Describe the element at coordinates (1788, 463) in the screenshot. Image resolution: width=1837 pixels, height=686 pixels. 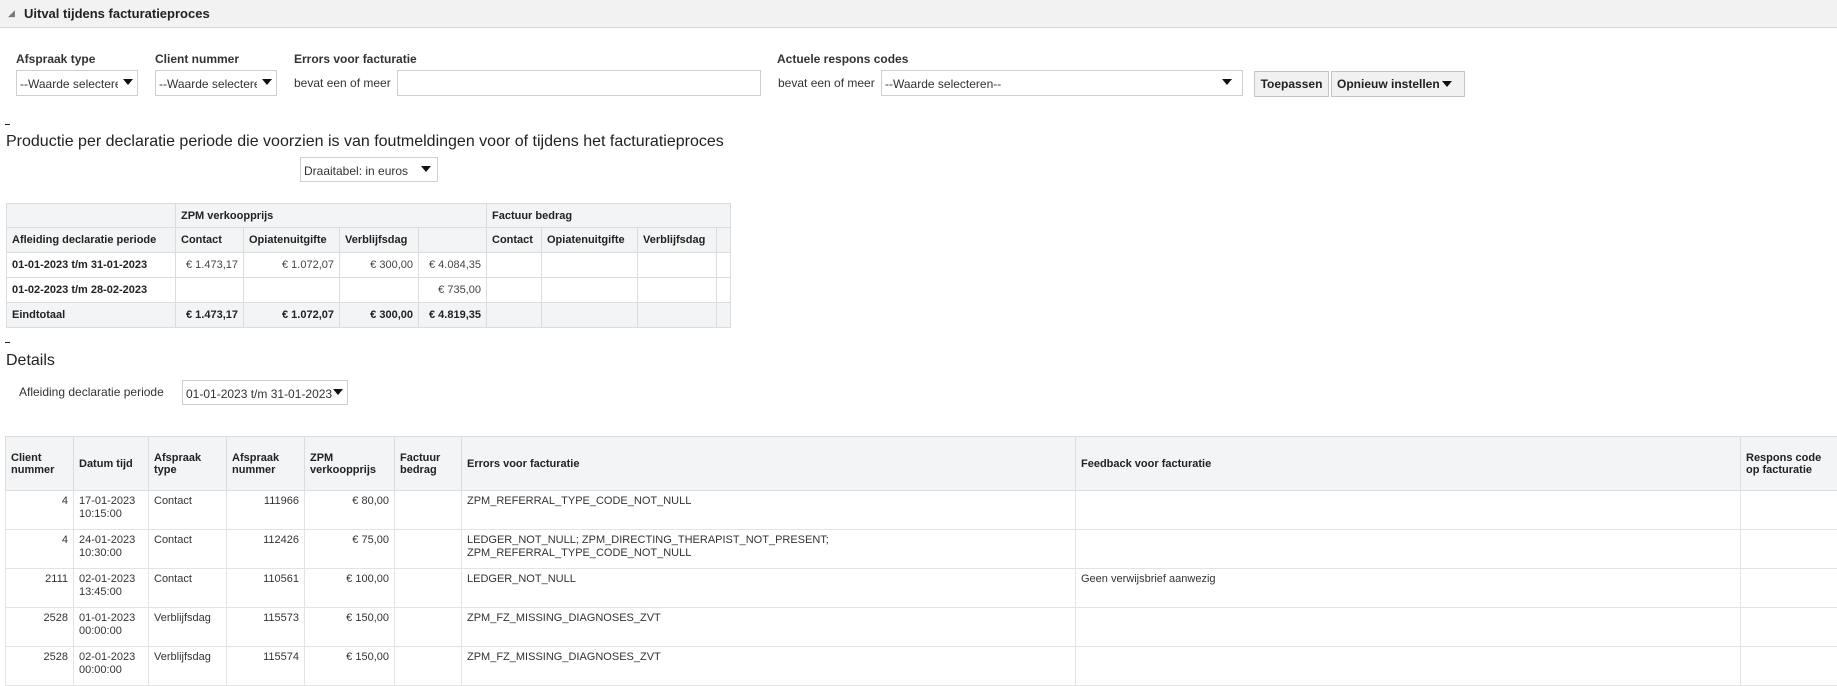
I see `col-header: Respons code op facturatie` at that location.